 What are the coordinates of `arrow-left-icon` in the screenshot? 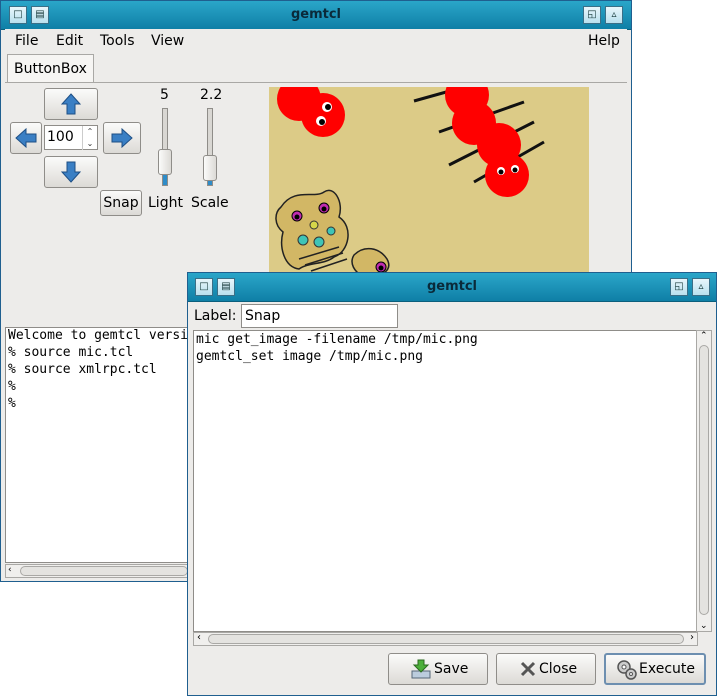 It's located at (26, 138).